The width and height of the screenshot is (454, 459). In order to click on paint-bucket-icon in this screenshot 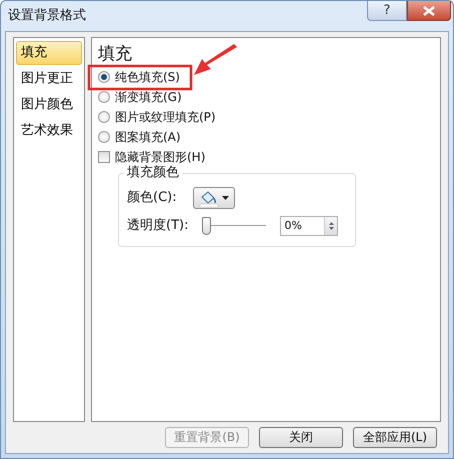, I will do `click(208, 198)`.